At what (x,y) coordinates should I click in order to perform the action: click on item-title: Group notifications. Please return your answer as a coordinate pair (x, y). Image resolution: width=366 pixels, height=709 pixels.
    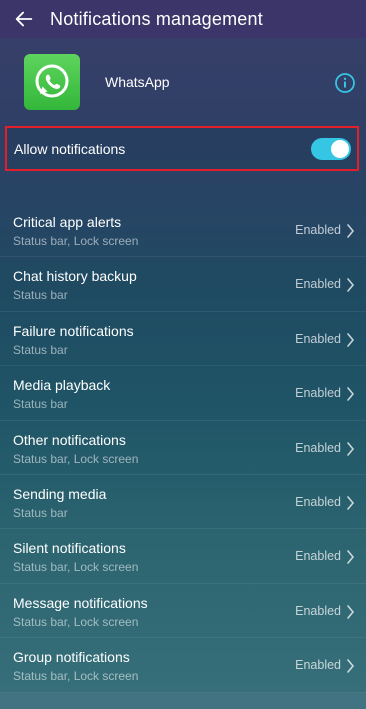
    Looking at the image, I should click on (71, 657).